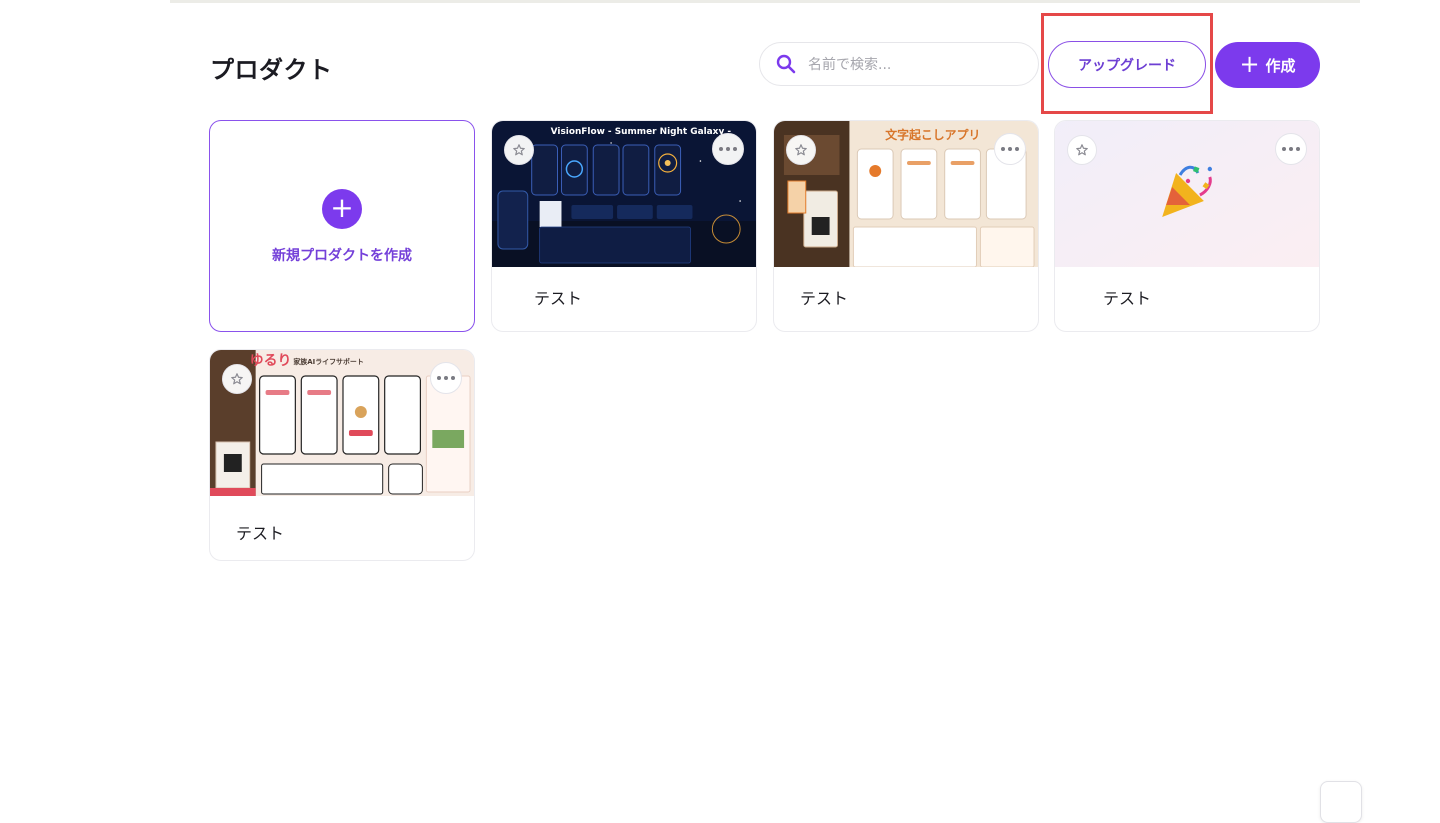  Describe the element at coordinates (624, 226) in the screenshot. I see `product-card: VisionFlow - Summer Night Galaxy - テスト` at that location.